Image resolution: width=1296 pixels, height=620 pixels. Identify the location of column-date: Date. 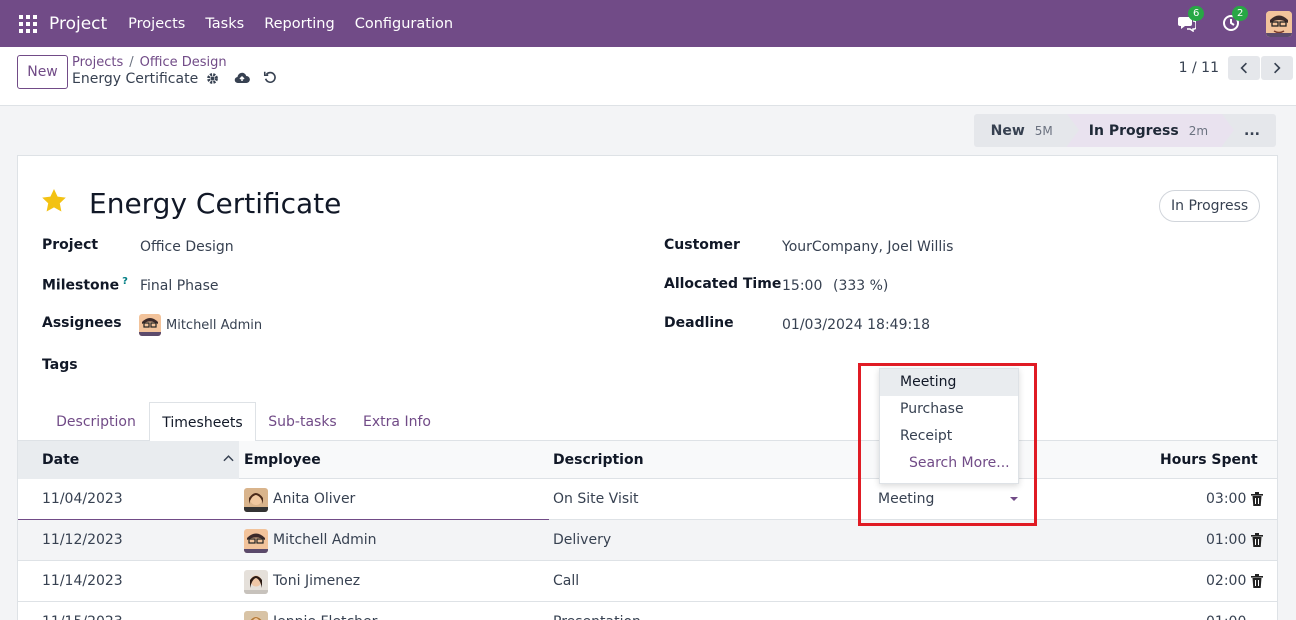
(60, 460).